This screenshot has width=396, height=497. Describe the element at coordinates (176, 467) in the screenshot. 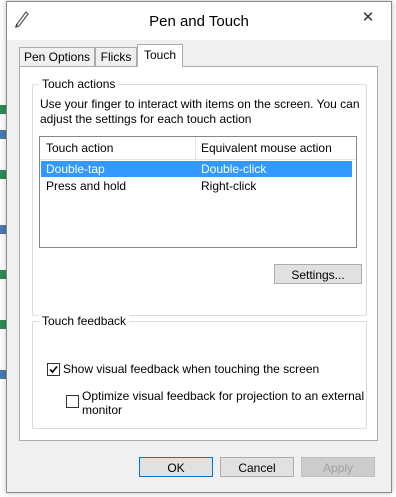

I see `ok-button: OK` at that location.